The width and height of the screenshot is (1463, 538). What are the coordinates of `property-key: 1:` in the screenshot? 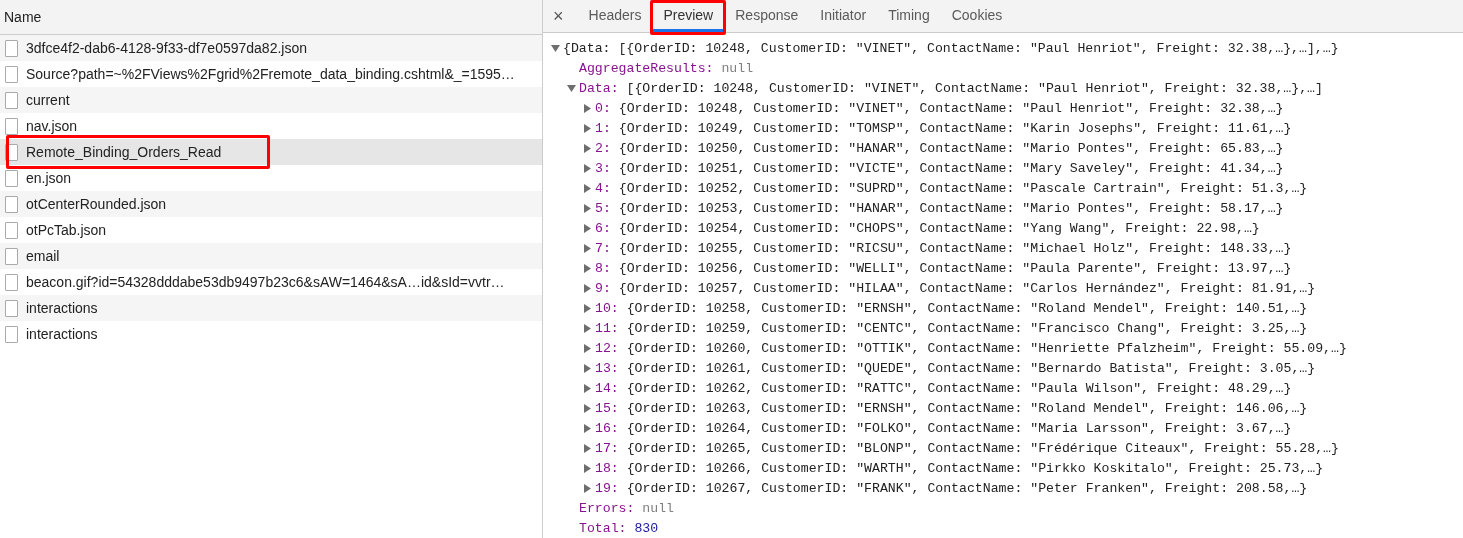 It's located at (603, 128).